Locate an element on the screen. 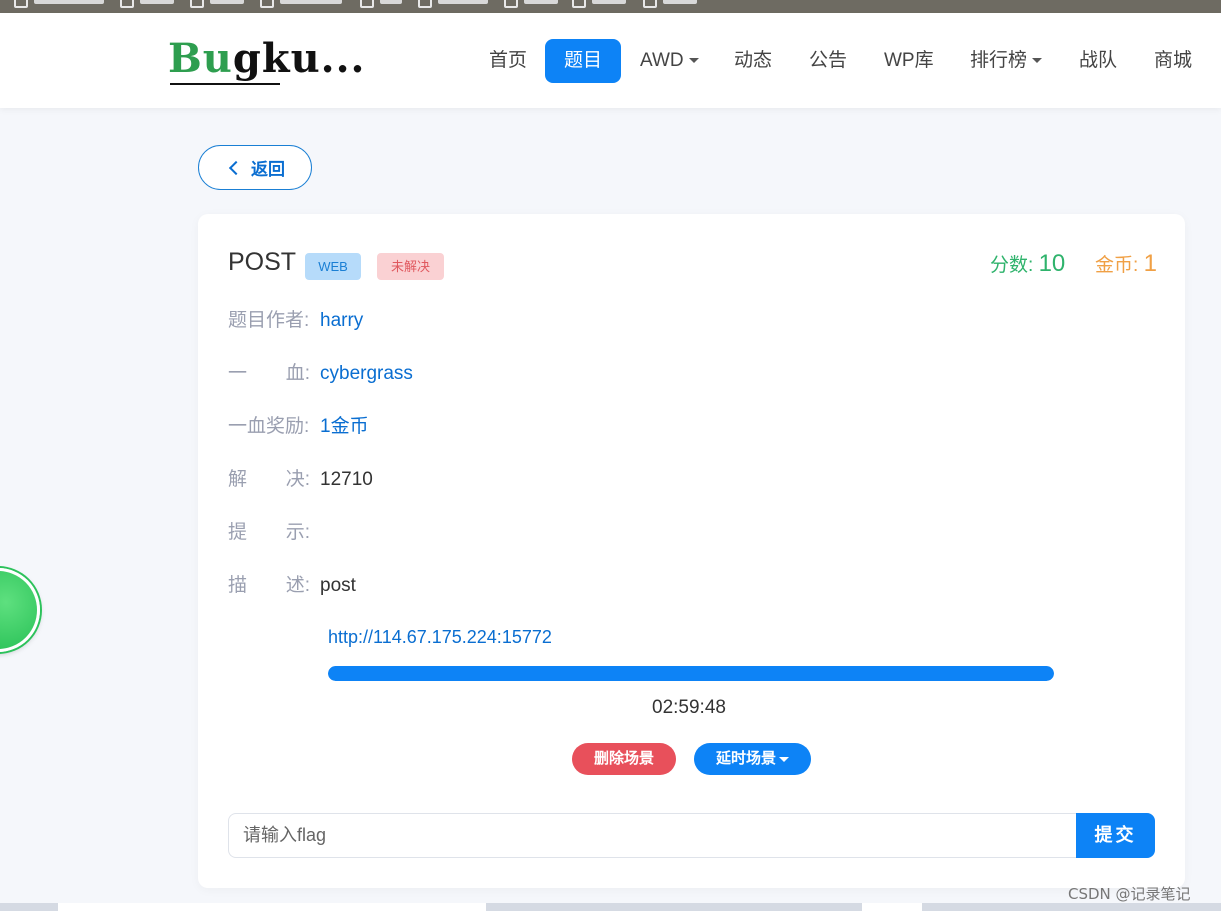 This screenshot has height=911, width=1221. description-value: post is located at coordinates (338, 585).